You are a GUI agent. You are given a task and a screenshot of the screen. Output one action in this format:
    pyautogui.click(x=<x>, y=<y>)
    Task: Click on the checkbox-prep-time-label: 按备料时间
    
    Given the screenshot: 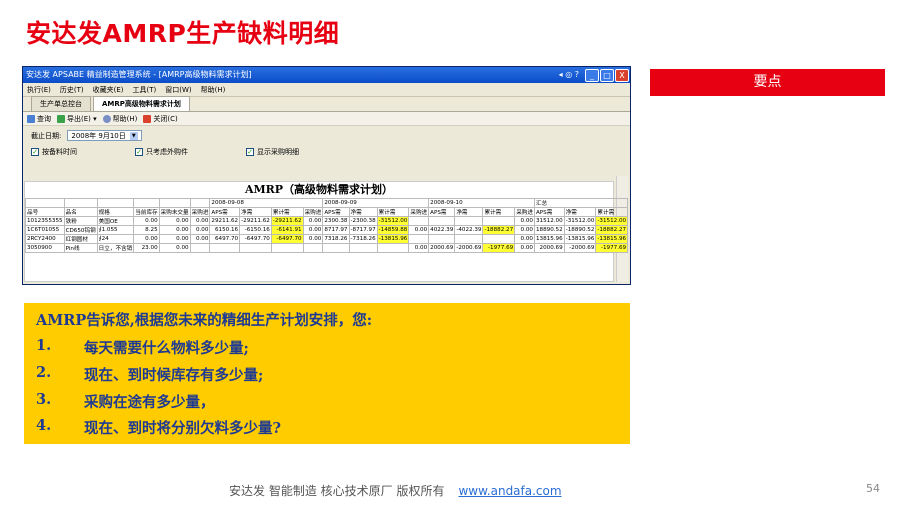 What is the action you would take?
    pyautogui.click(x=59, y=152)
    